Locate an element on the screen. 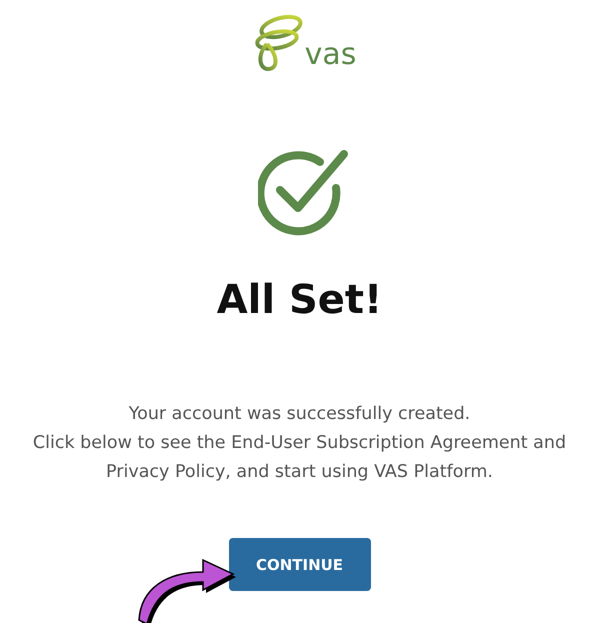 This screenshot has height=623, width=599. continue-button: CONTINUE is located at coordinates (299, 564).